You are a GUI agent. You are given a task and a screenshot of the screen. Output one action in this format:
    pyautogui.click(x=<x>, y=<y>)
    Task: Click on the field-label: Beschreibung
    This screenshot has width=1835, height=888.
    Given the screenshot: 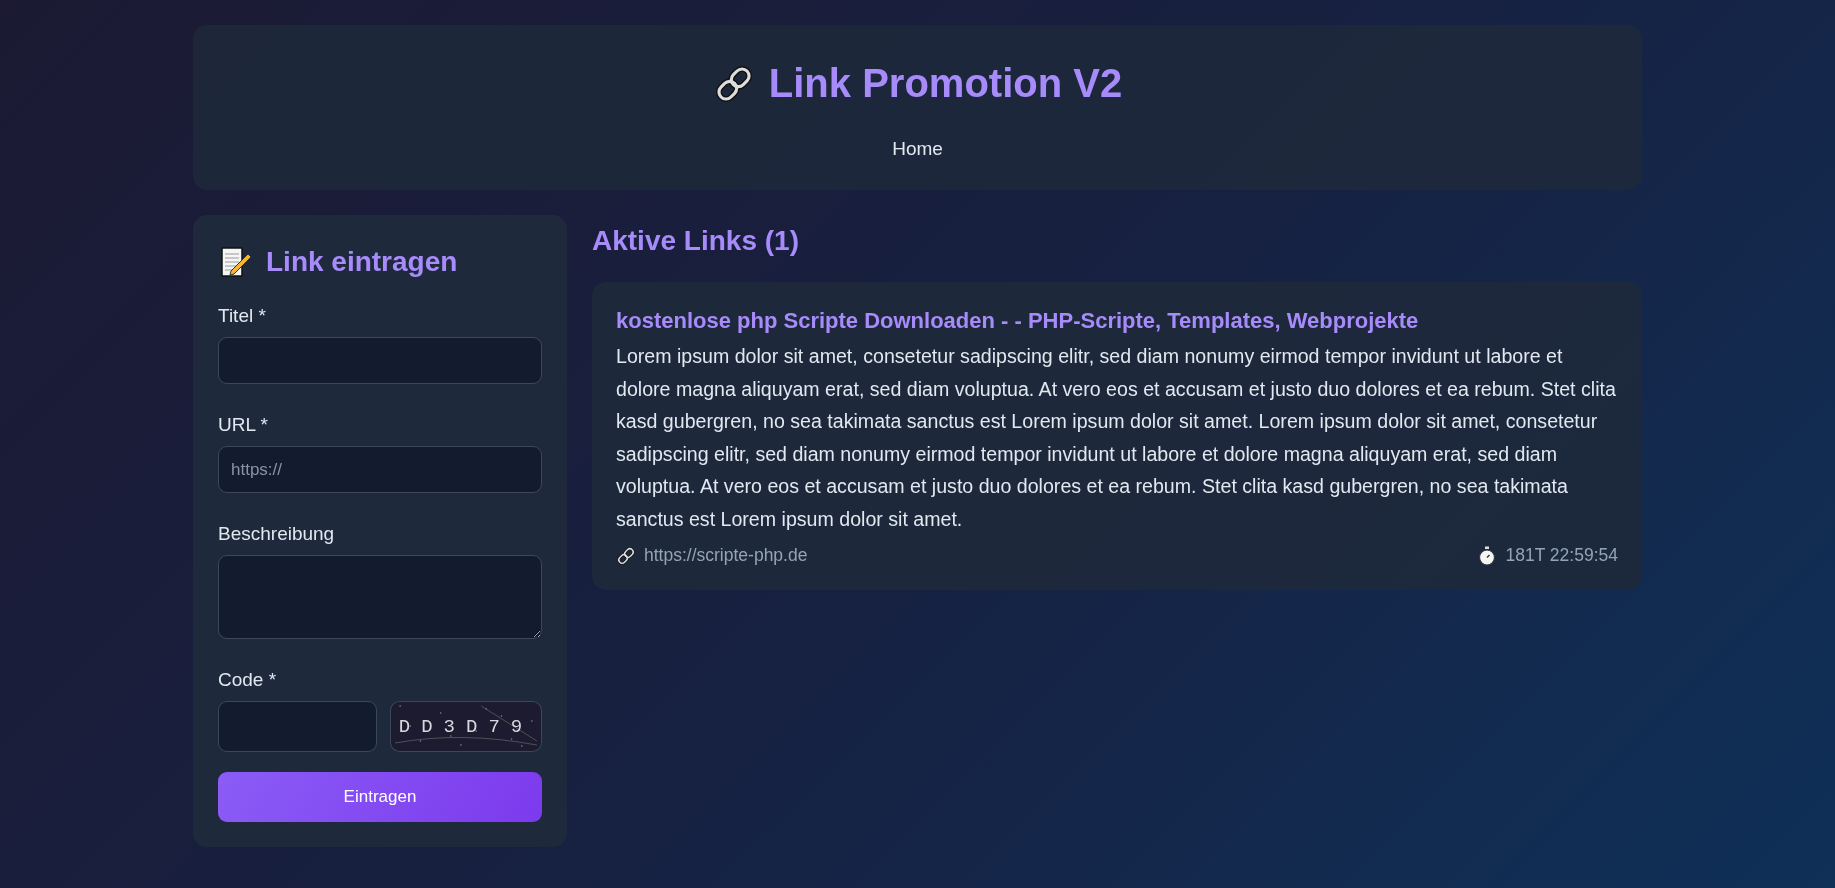 What is the action you would take?
    pyautogui.click(x=277, y=534)
    